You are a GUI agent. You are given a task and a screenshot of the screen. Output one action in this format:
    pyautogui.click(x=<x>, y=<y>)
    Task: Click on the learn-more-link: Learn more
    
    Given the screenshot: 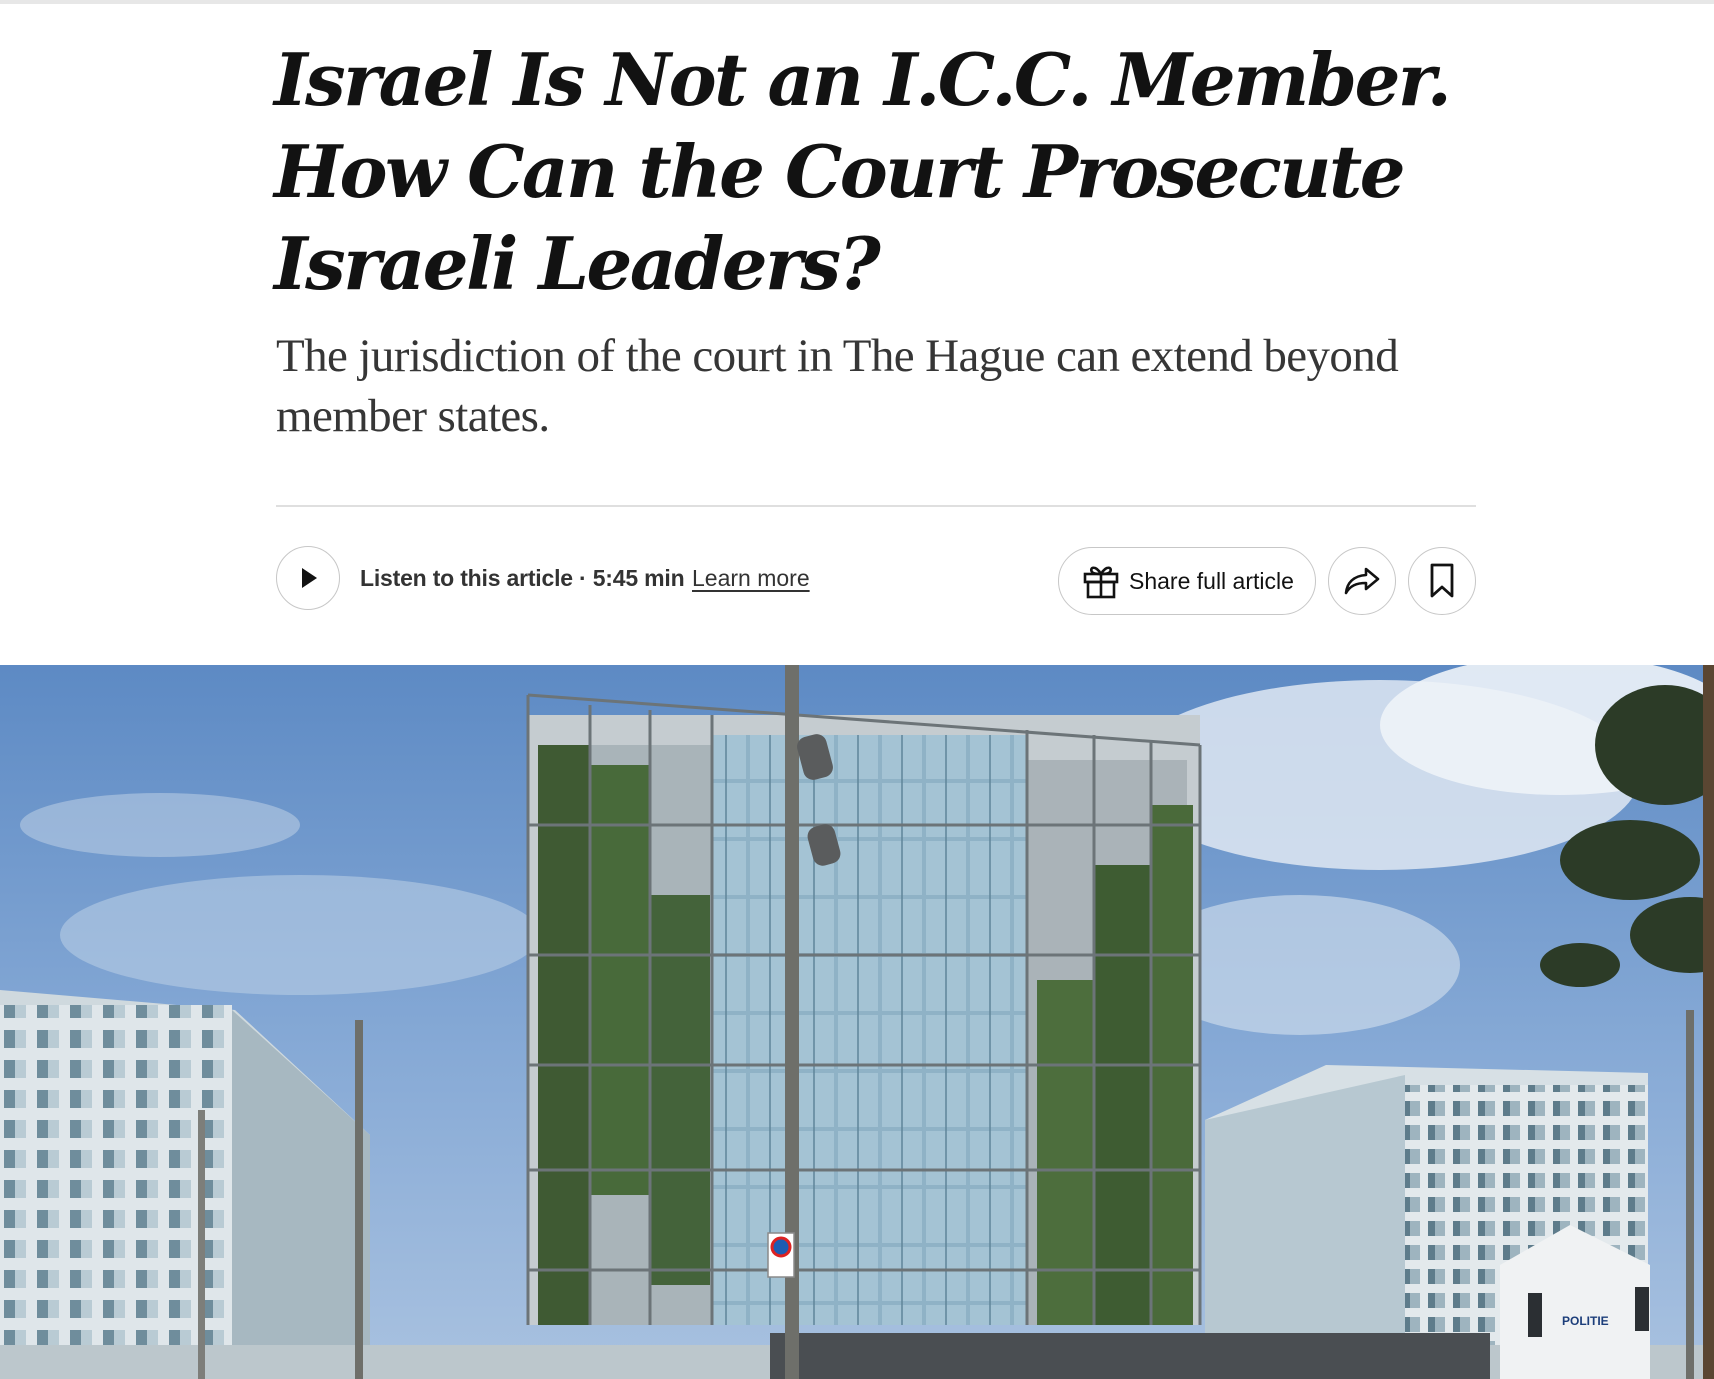 What is the action you would take?
    pyautogui.click(x=751, y=578)
    